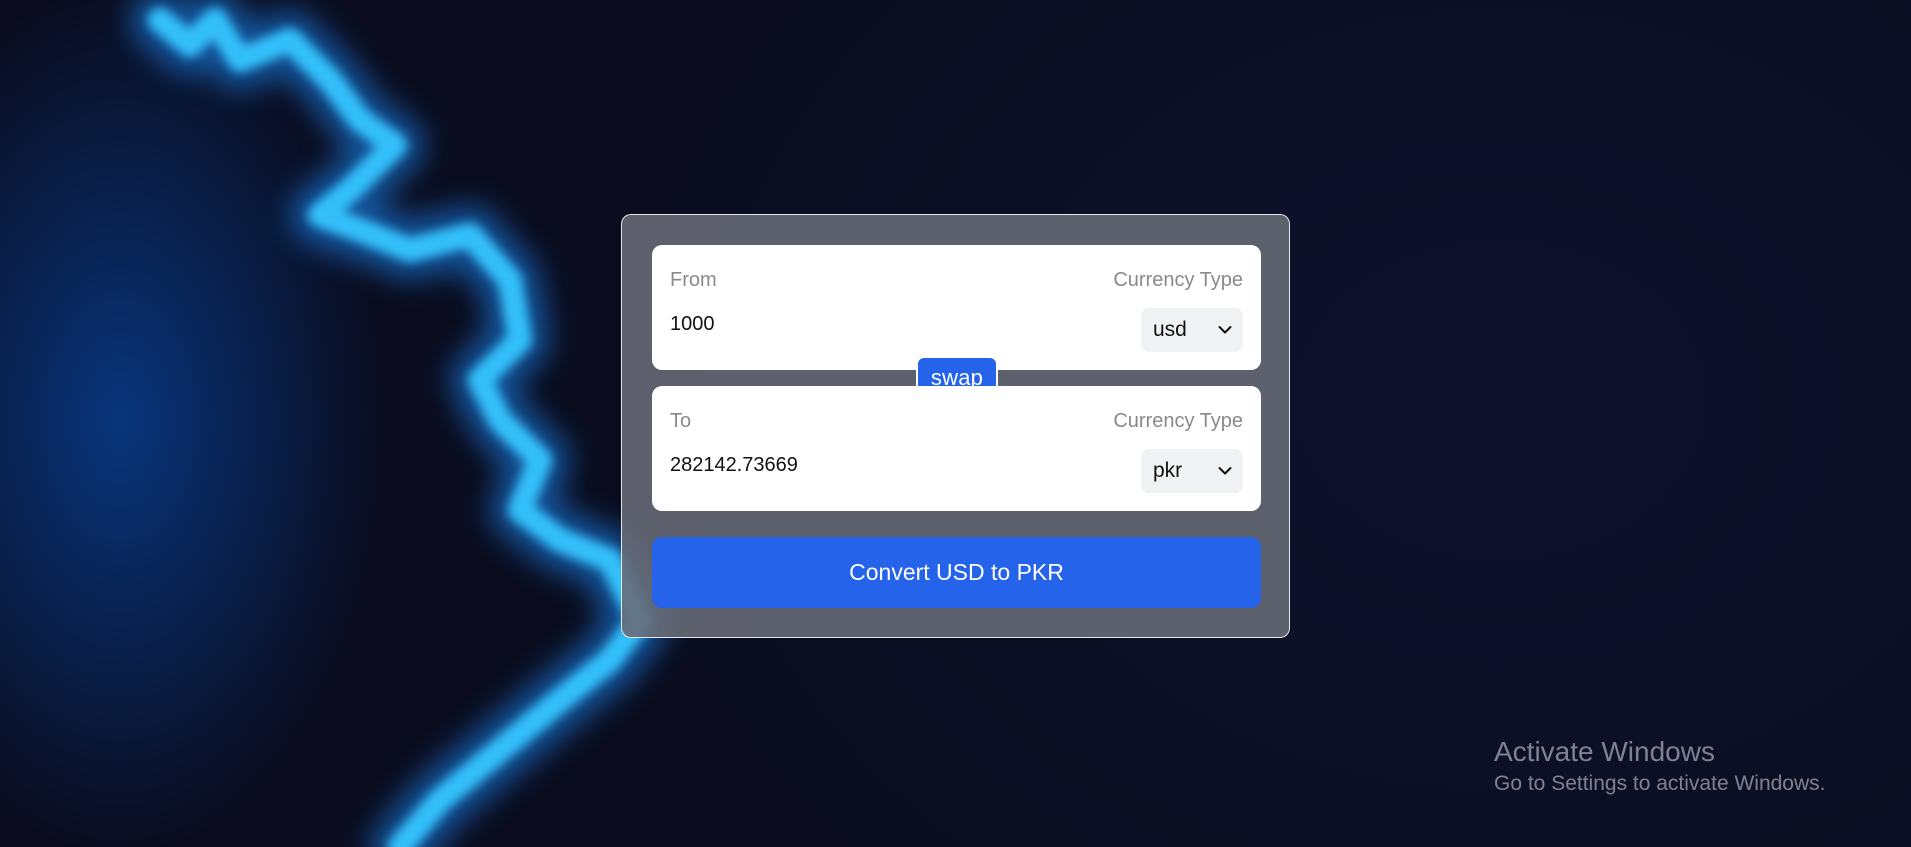 The width and height of the screenshot is (1911, 847). Describe the element at coordinates (693, 280) in the screenshot. I see `from-label: From` at that location.